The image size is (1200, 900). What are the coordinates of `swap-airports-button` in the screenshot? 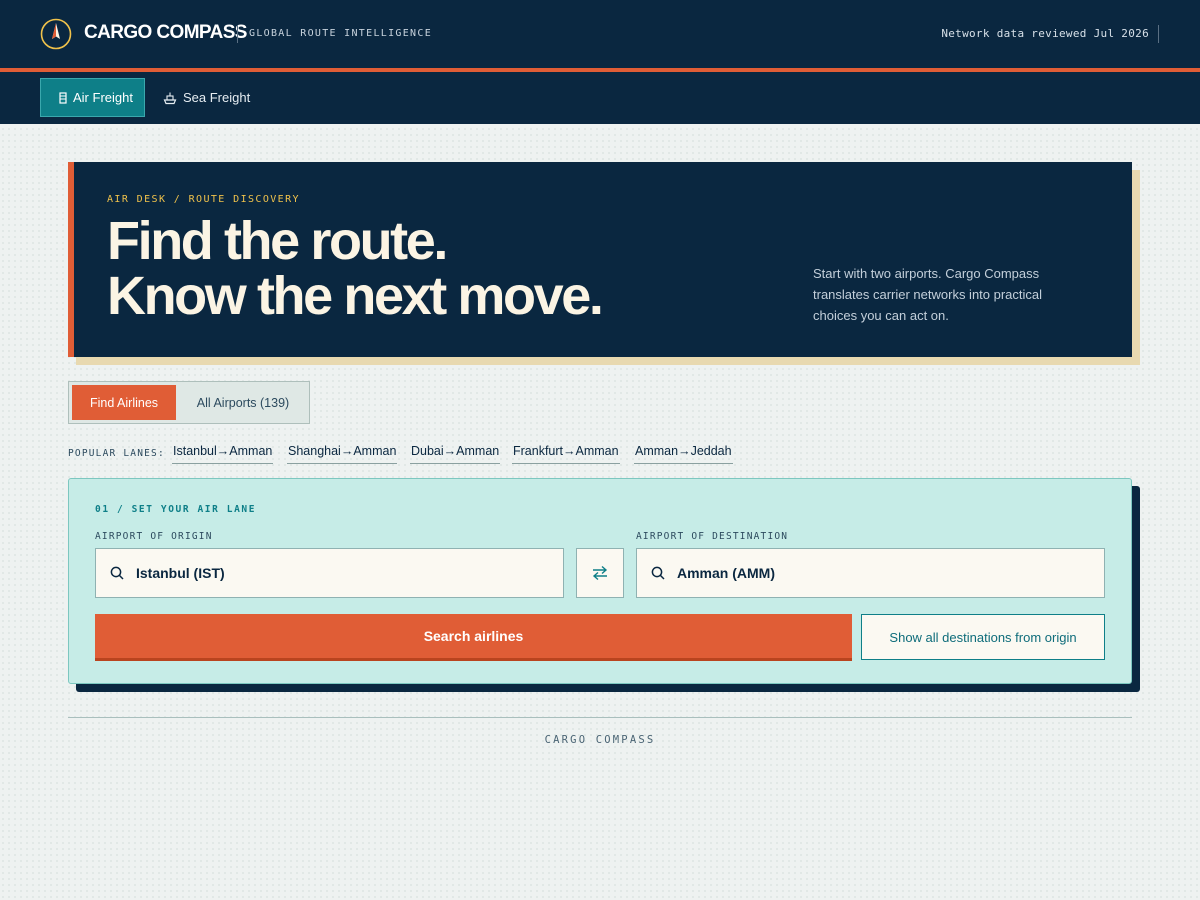 It's located at (600, 573).